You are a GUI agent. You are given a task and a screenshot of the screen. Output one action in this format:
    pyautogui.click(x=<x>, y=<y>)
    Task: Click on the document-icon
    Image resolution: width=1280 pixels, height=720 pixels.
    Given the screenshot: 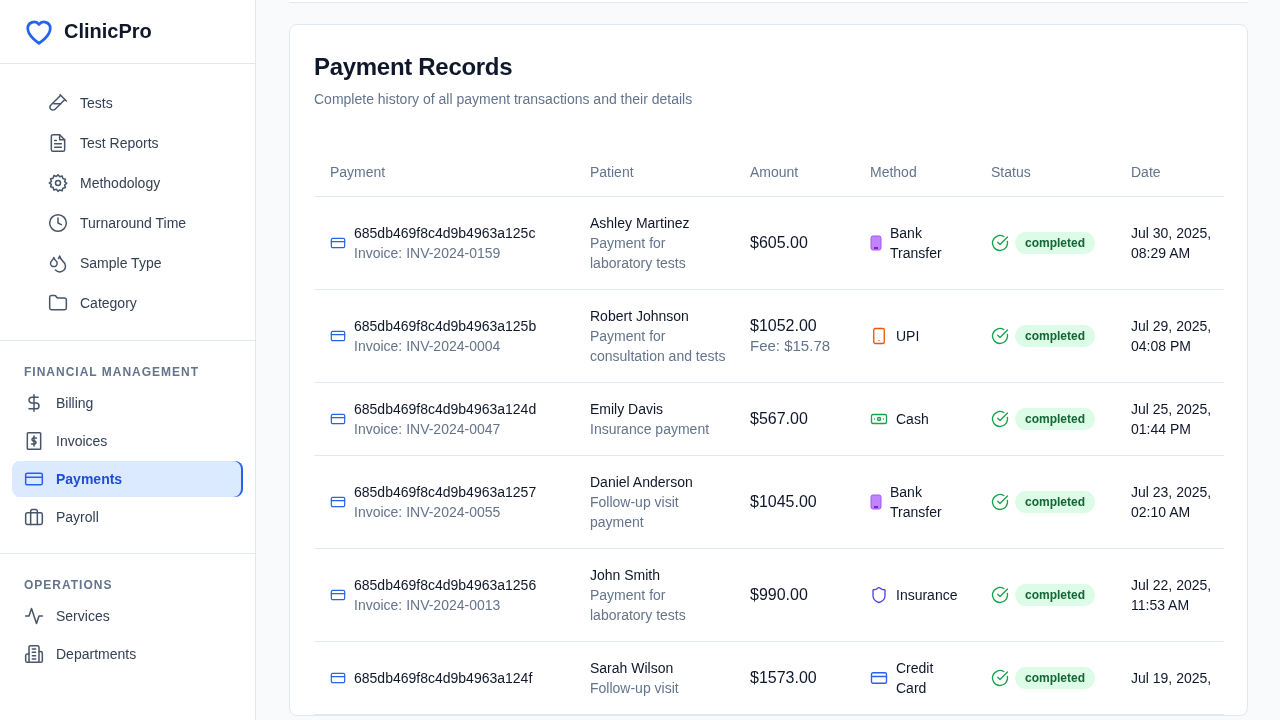 What is the action you would take?
    pyautogui.click(x=58, y=143)
    